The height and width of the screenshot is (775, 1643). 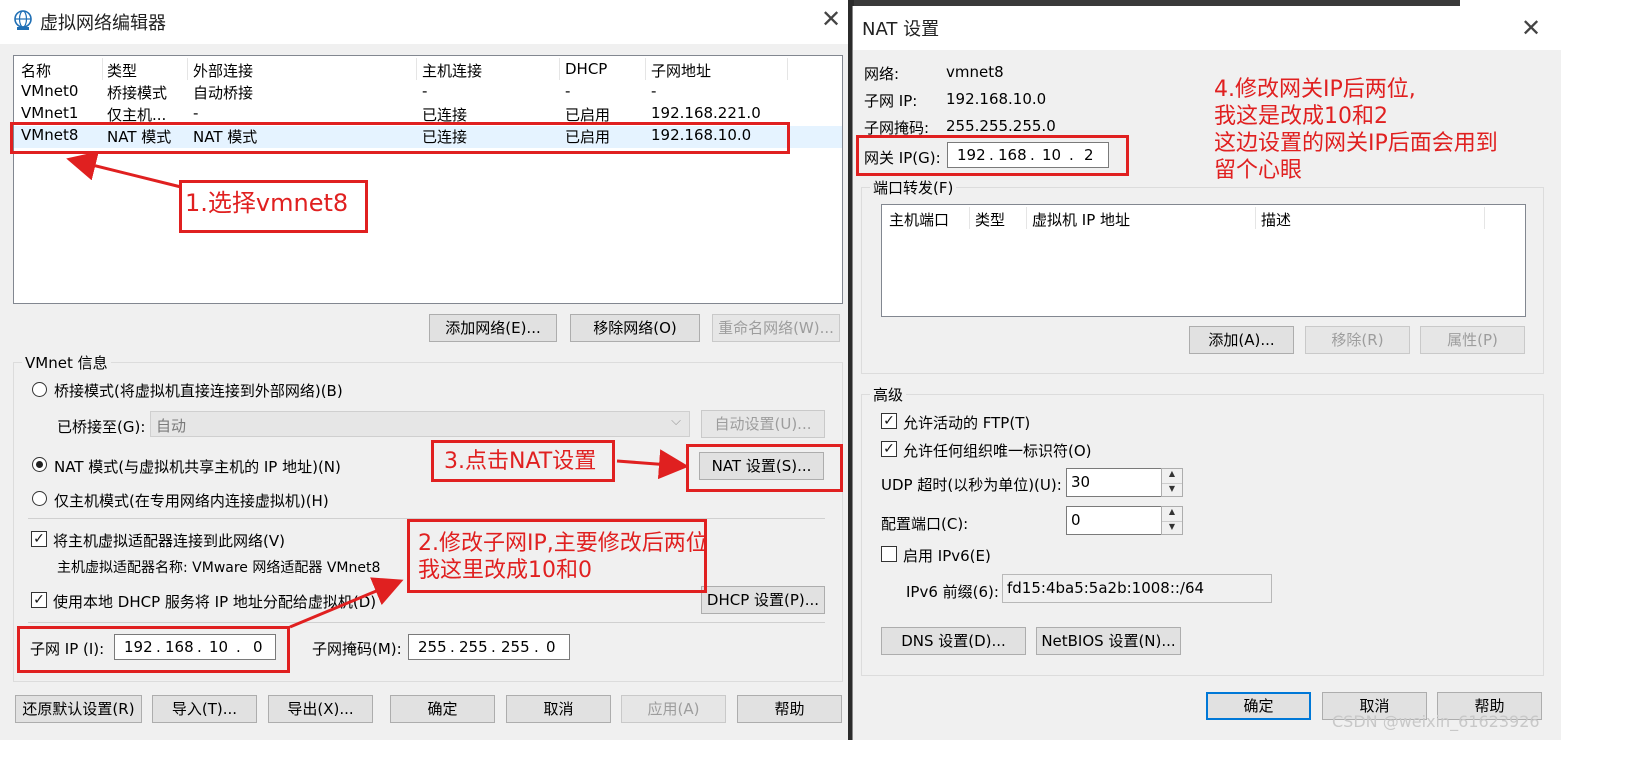 I want to click on watermark-text: CSDN @weixin_61623926, so click(x=1436, y=721).